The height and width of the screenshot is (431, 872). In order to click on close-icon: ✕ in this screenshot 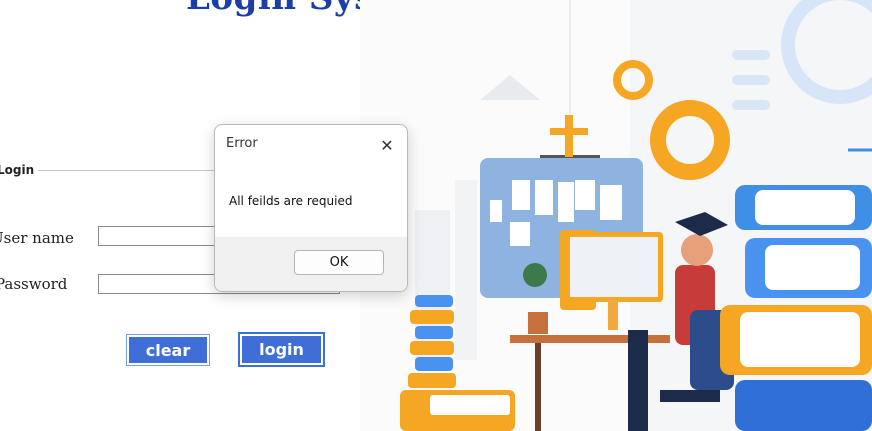, I will do `click(387, 145)`.